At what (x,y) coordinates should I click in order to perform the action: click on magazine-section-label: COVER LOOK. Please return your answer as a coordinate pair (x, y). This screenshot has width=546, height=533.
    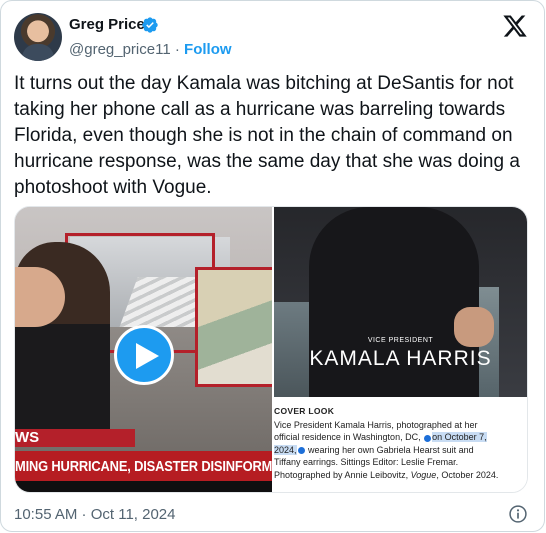
    Looking at the image, I should click on (304, 411).